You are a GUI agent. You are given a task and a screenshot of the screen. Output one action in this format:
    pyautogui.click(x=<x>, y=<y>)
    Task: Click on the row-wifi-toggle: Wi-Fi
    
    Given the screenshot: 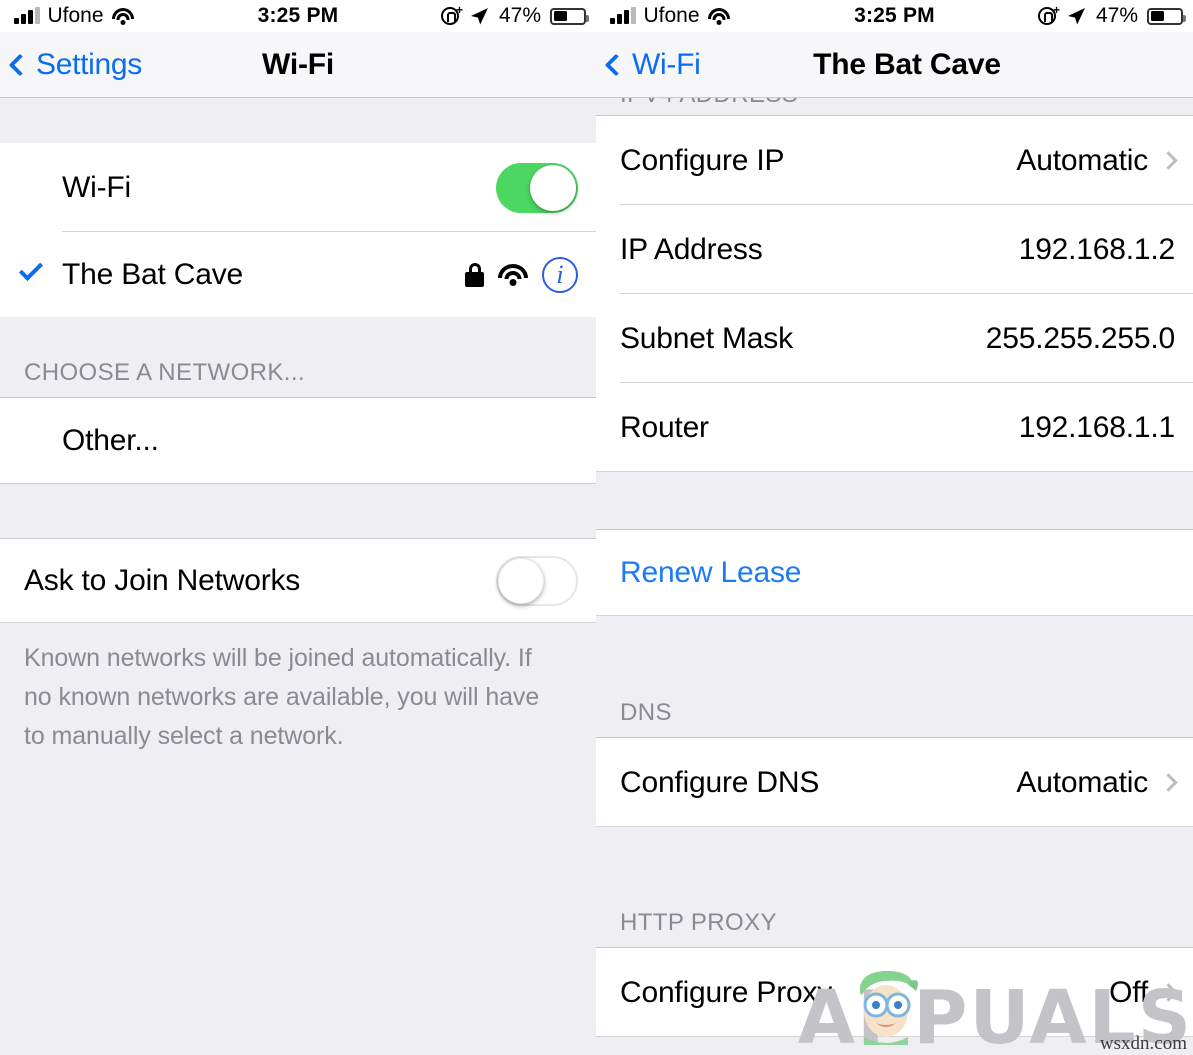 What is the action you would take?
    pyautogui.click(x=298, y=187)
    